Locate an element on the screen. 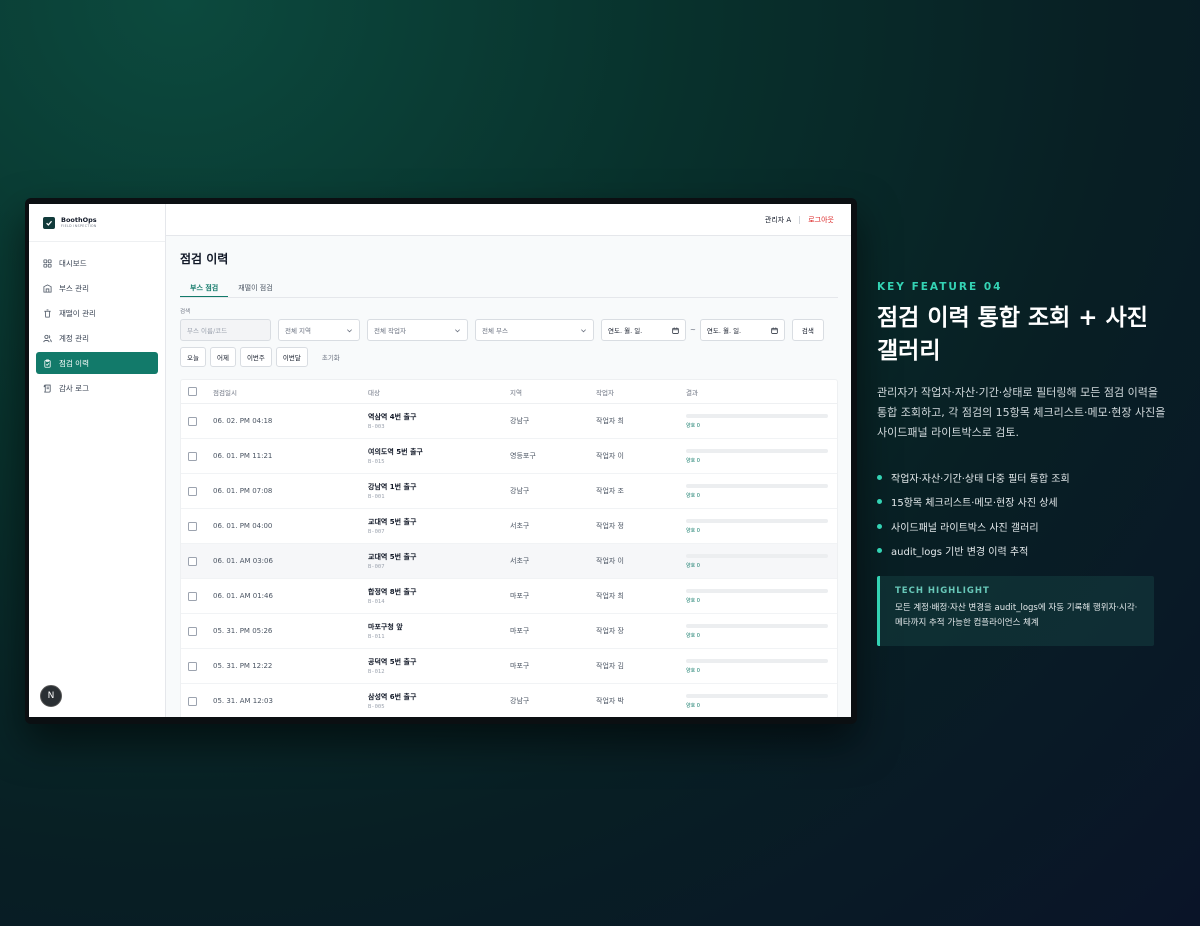 This screenshot has height=926, width=1200. row-target-code: B-014 is located at coordinates (376, 602).